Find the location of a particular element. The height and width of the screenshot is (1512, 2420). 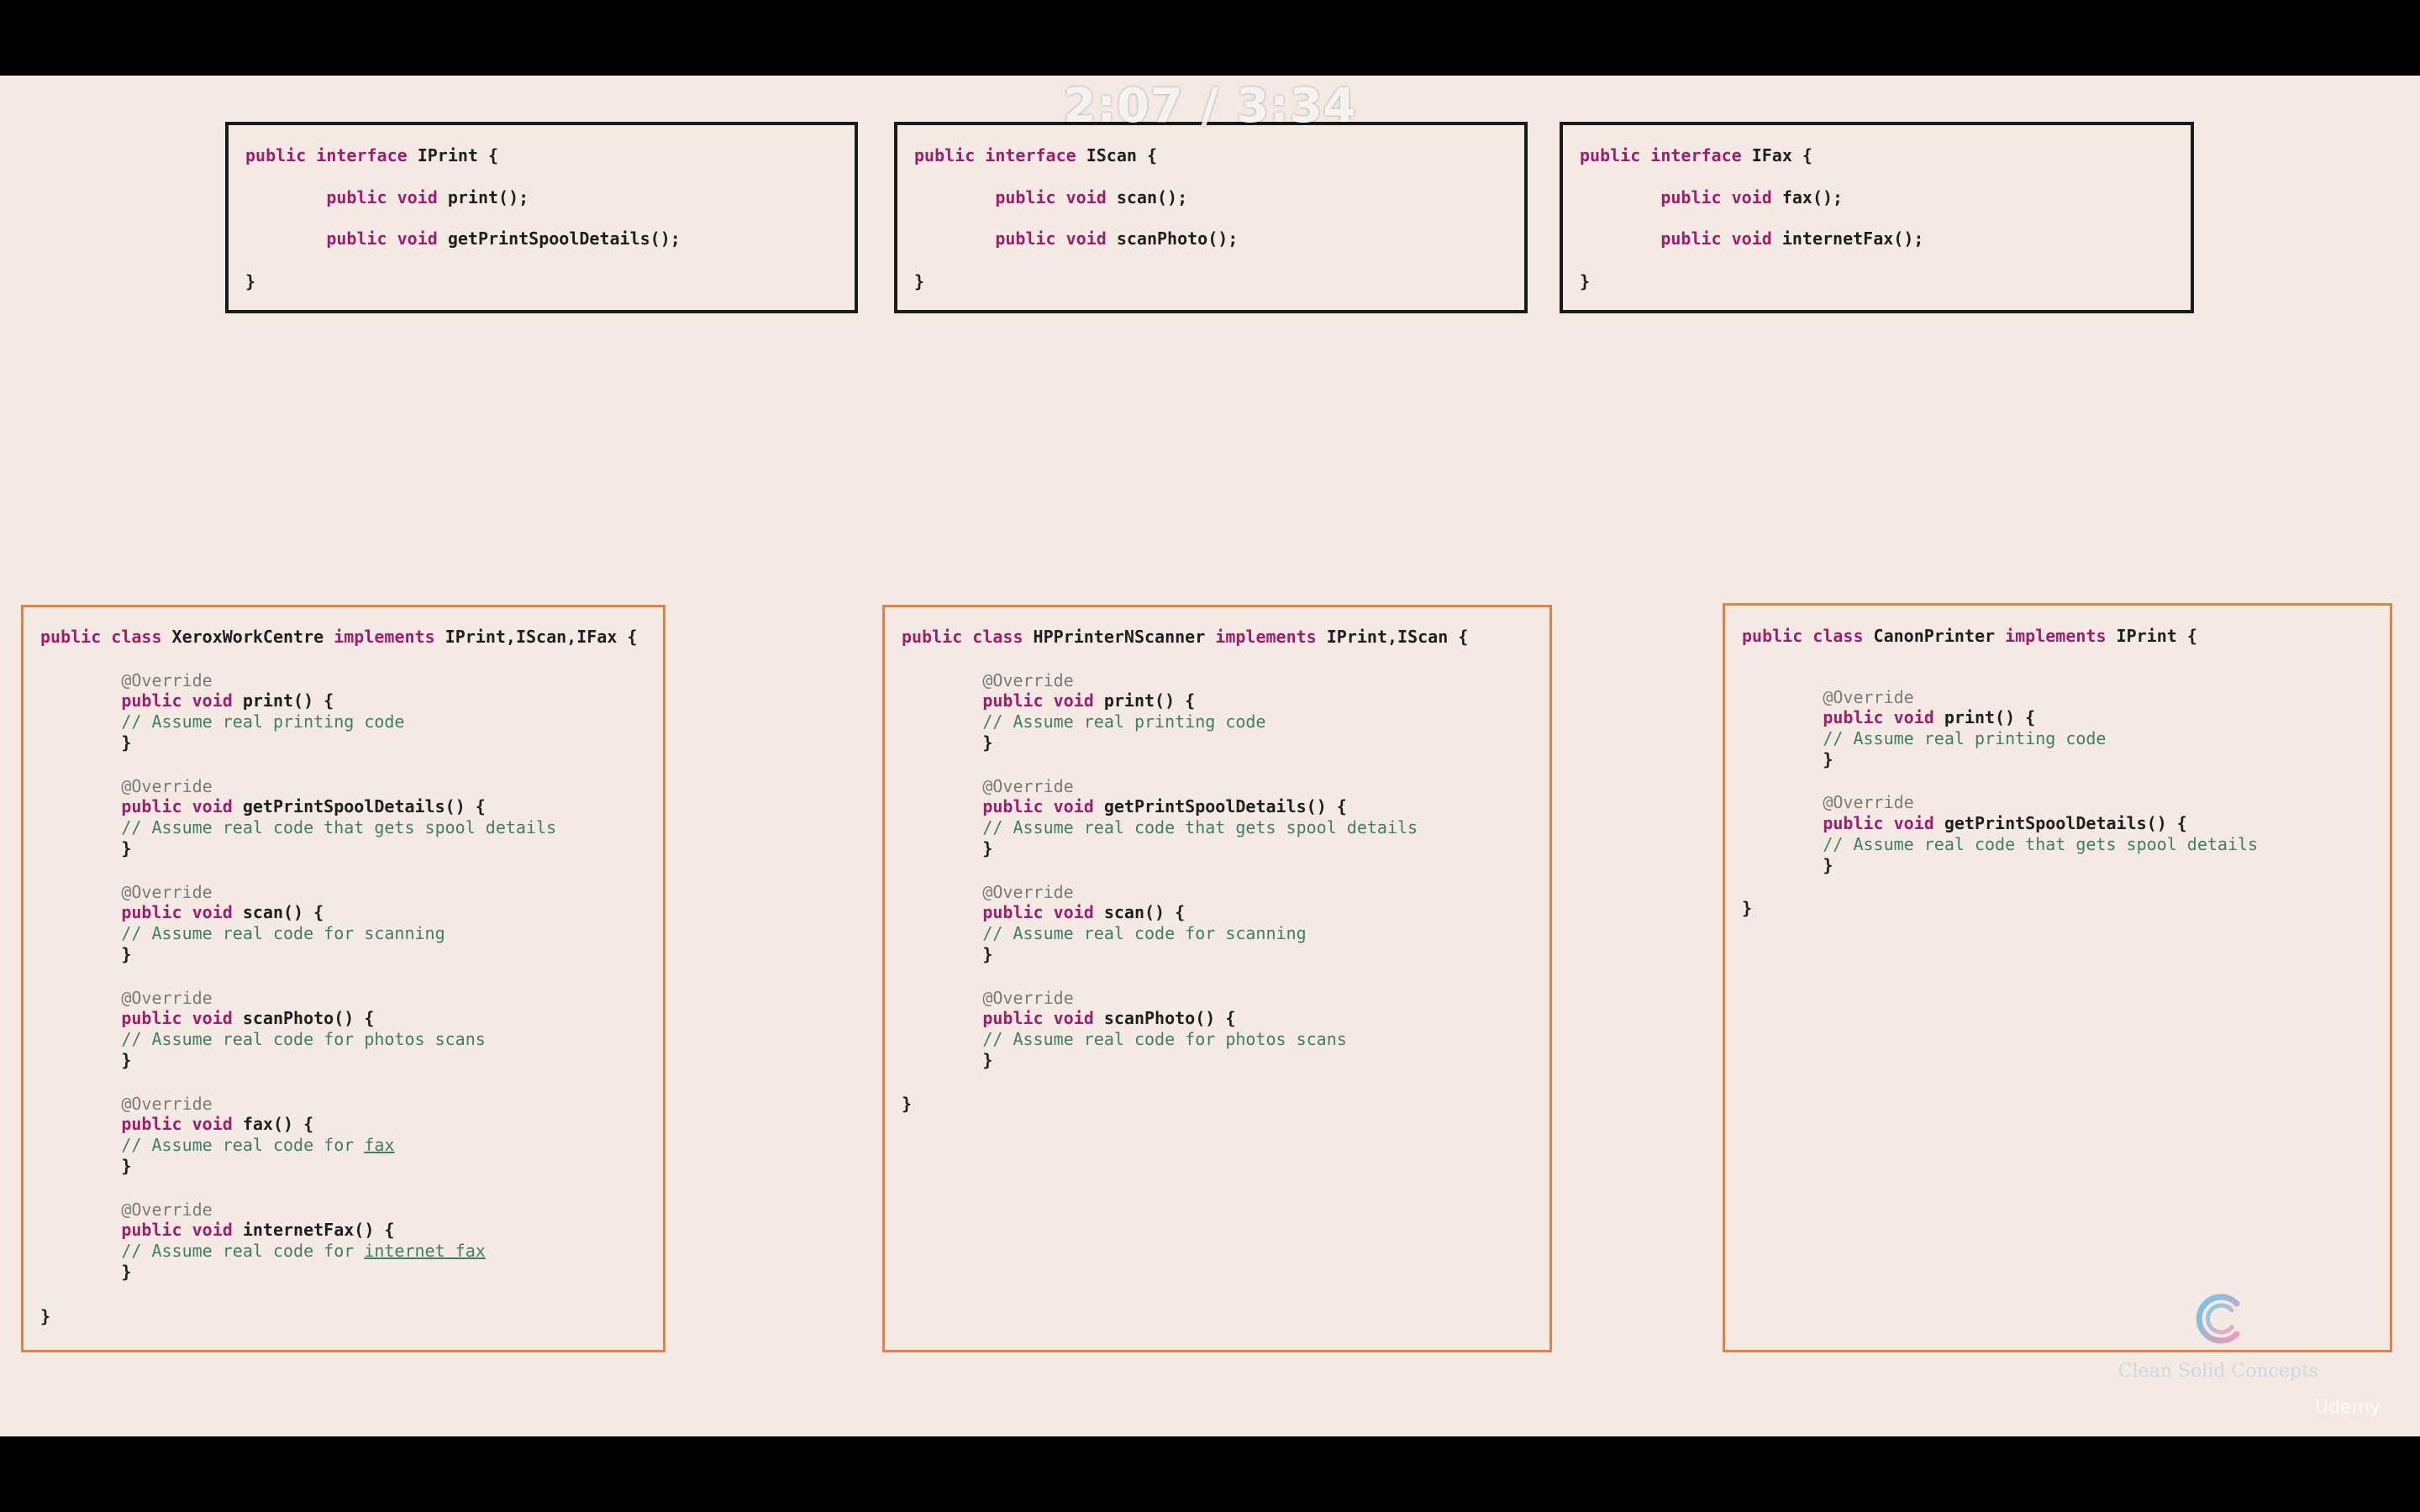

code-line: public void scan() { is located at coordinates (182, 912).